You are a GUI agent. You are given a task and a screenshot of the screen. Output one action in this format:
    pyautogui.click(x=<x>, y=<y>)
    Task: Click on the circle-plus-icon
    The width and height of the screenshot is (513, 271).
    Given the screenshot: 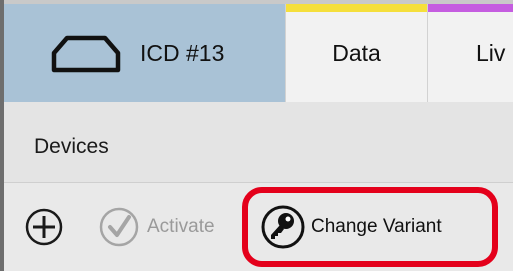 What is the action you would take?
    pyautogui.click(x=44, y=227)
    